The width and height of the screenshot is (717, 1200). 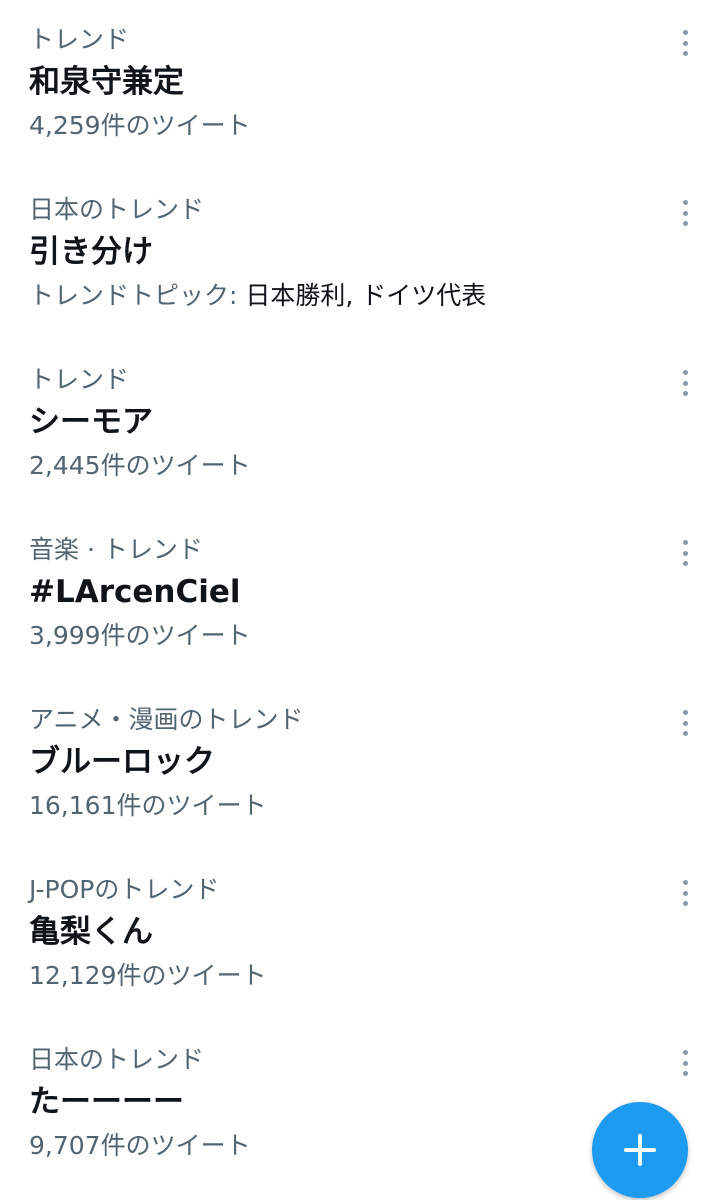 I want to click on trend-context: 音楽 · トレンド, so click(x=116, y=549).